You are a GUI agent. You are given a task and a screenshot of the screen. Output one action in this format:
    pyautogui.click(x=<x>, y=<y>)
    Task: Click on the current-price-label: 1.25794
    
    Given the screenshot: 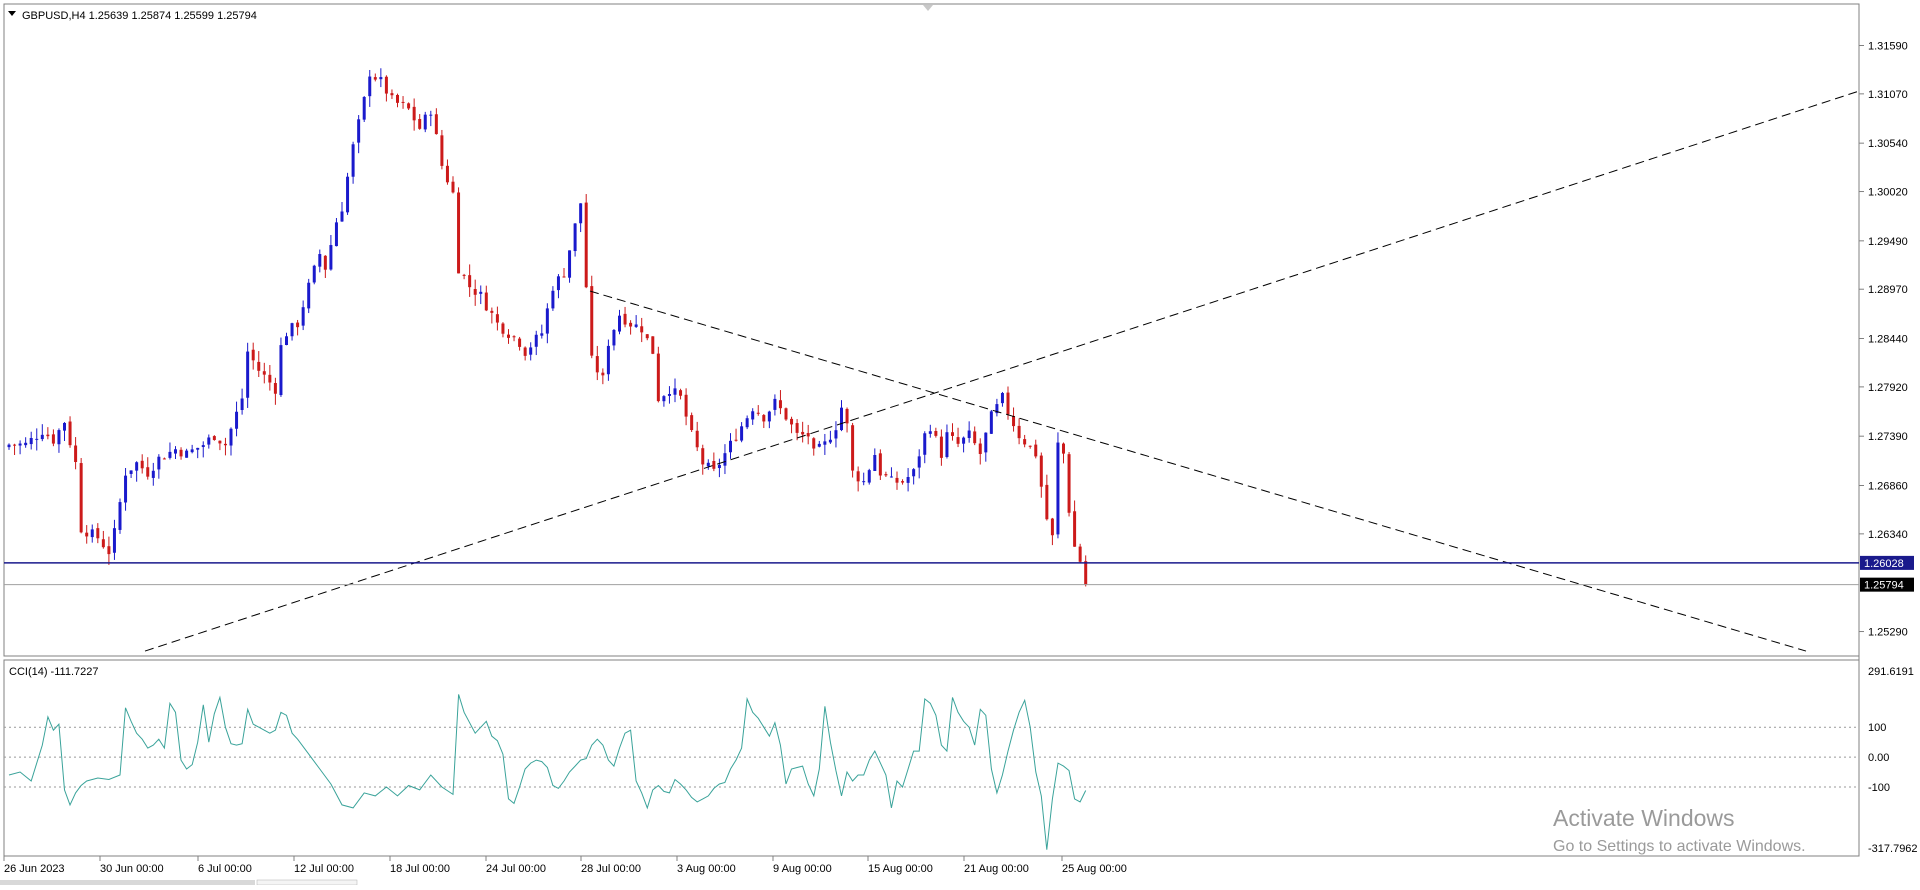 What is the action you would take?
    pyautogui.click(x=1884, y=586)
    